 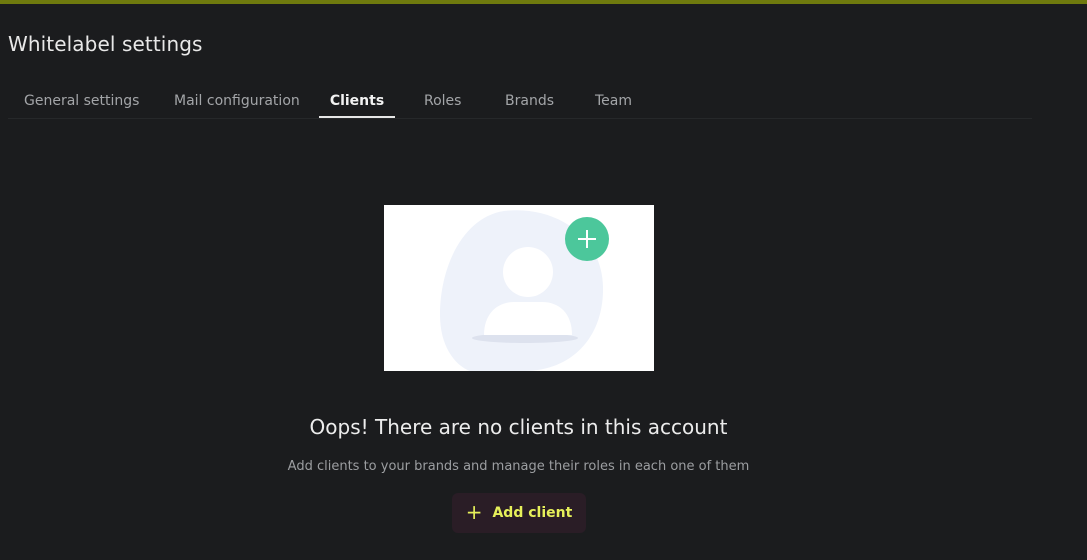 What do you see at coordinates (357, 101) in the screenshot?
I see `tab-clients: Clients` at bounding box center [357, 101].